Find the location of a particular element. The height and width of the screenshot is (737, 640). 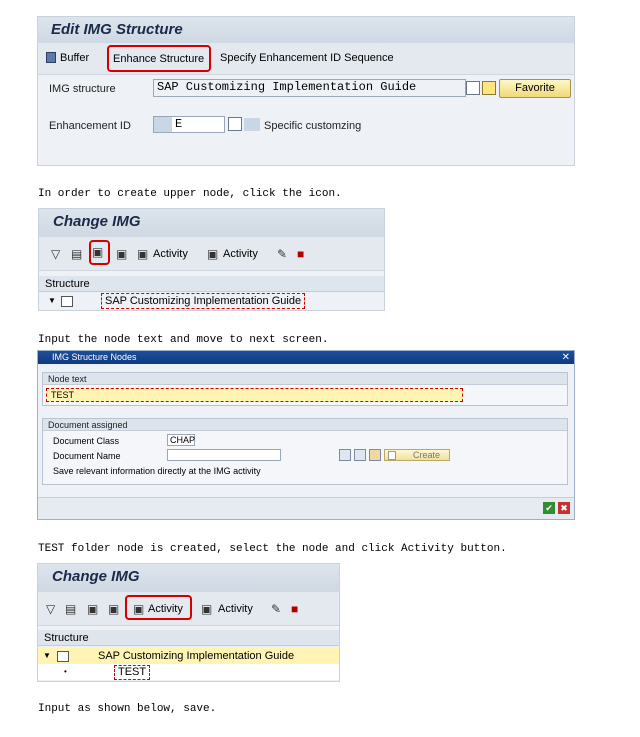

enhancement-description: Specific customzing is located at coordinates (313, 126).